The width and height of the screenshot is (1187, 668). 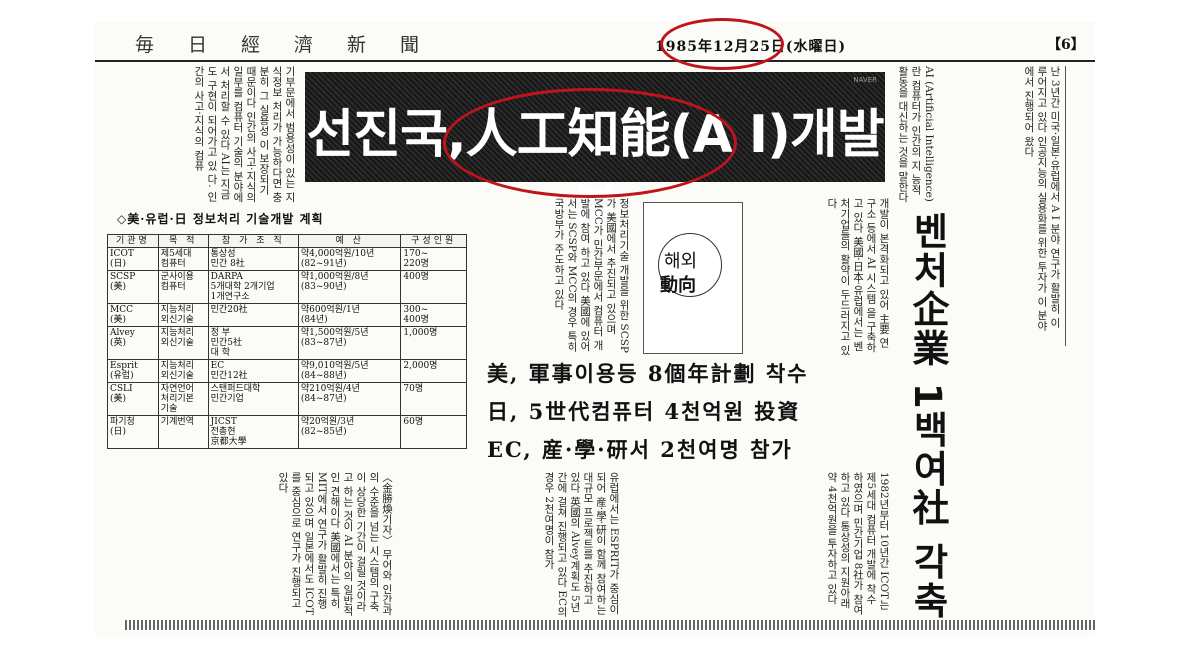 I want to click on subhead-japan: 日, 5世代컴퓨터 4천억원 投資, so click(x=644, y=411).